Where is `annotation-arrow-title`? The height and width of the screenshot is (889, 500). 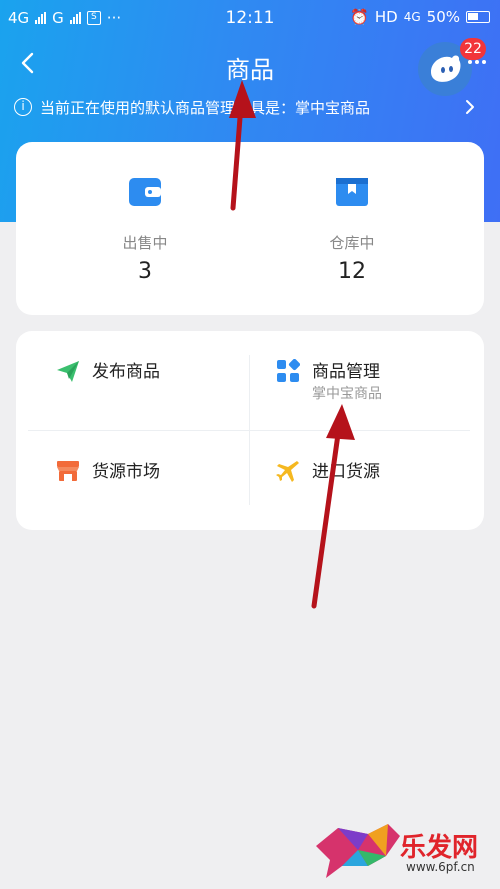 annotation-arrow-title is located at coordinates (242, 145).